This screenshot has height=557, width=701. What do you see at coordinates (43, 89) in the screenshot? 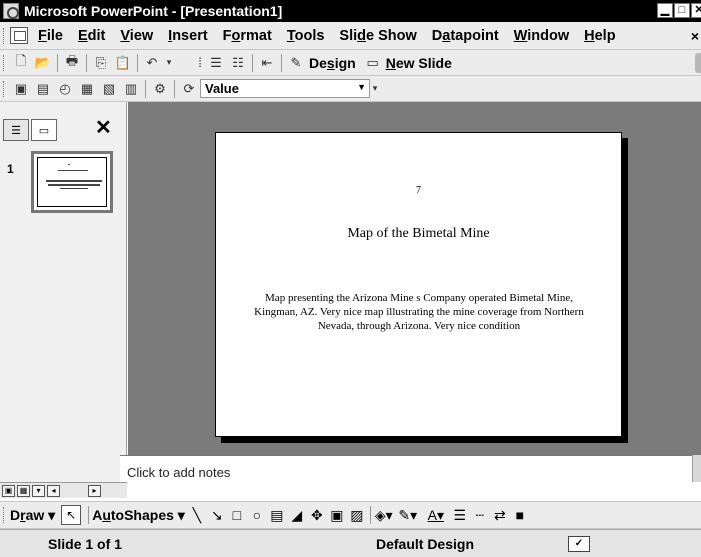
I see `table-icon: ▤` at bounding box center [43, 89].